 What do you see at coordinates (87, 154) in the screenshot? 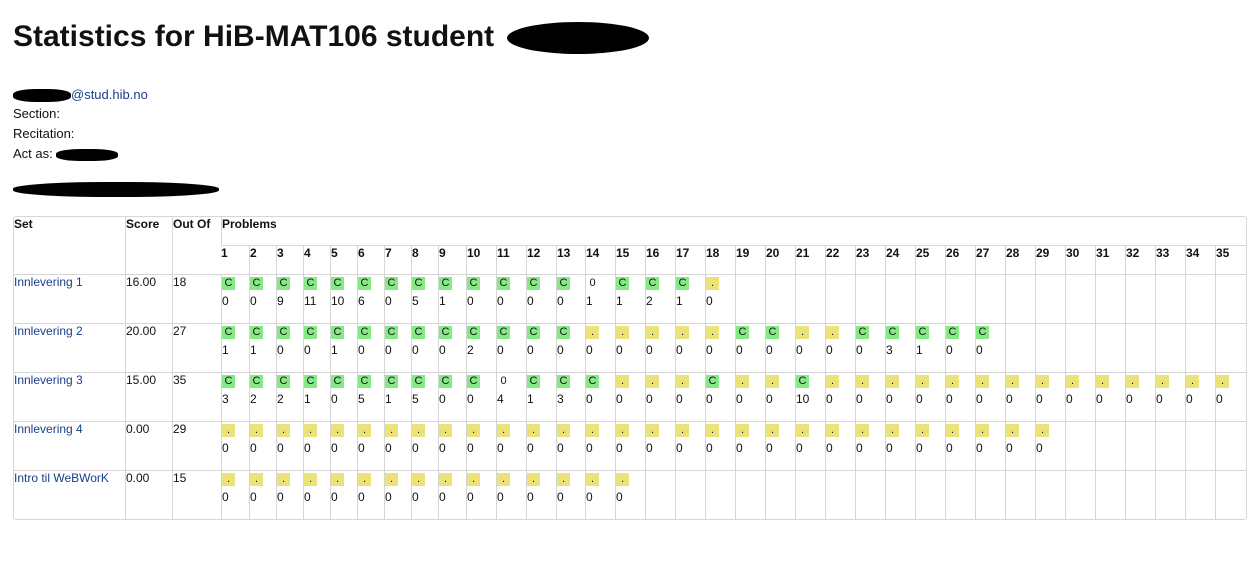
I see `redacted-act-as-user` at bounding box center [87, 154].